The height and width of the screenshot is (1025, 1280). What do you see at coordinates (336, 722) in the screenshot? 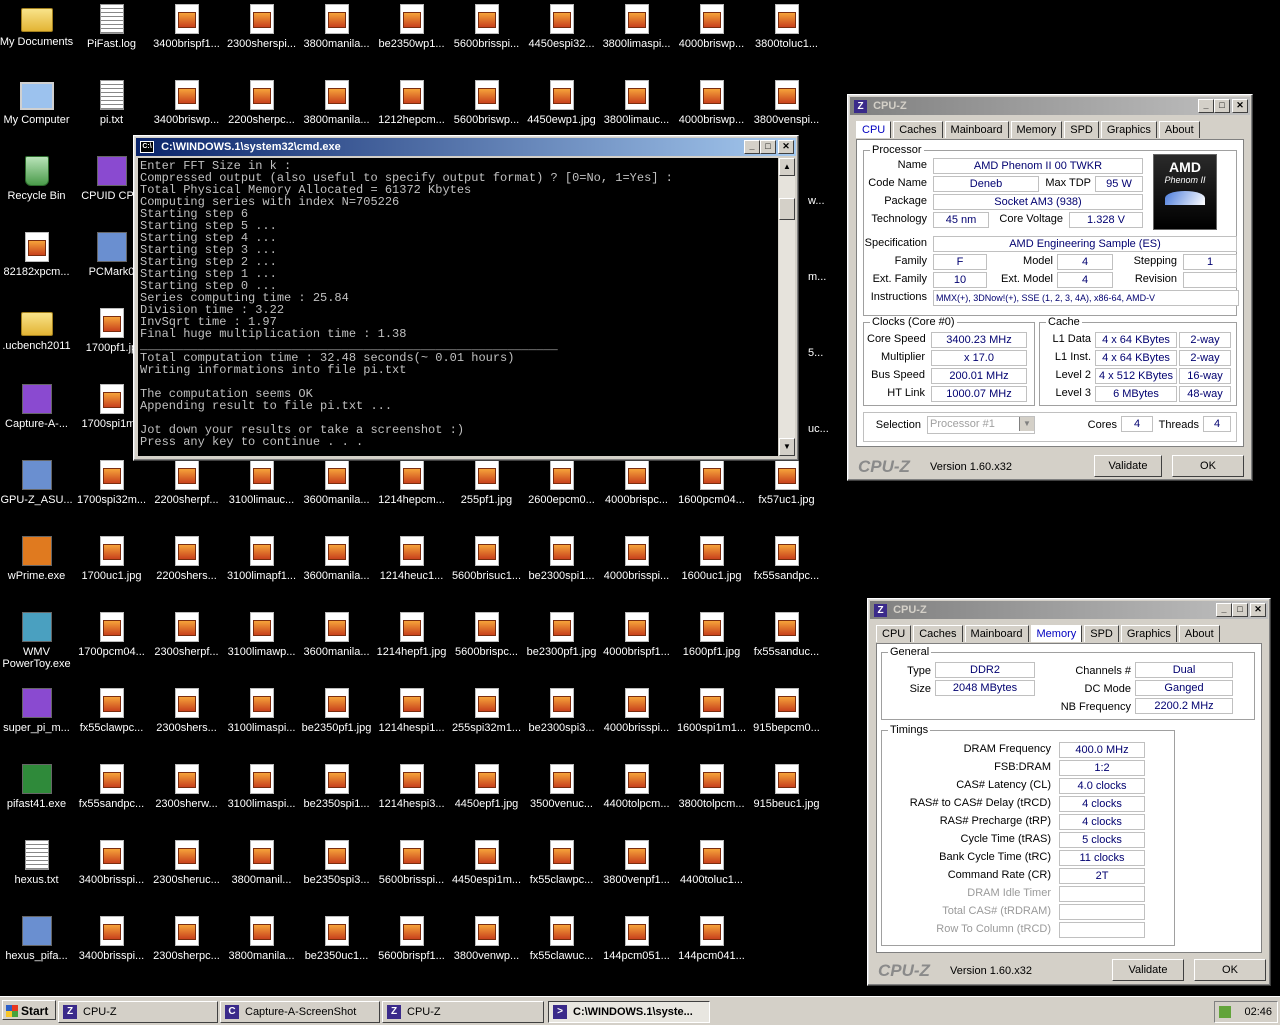
I see `desktop-icon: be2350pf1.jpg` at bounding box center [336, 722].